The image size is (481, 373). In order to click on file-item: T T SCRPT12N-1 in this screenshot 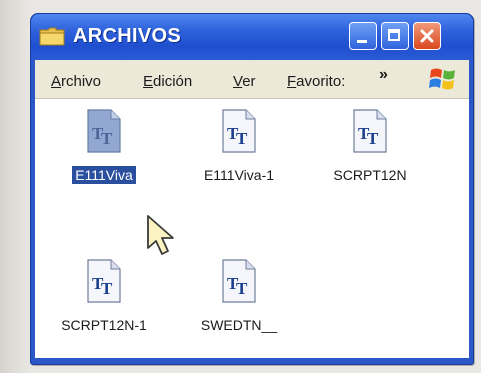, I will do `click(104, 304)`.